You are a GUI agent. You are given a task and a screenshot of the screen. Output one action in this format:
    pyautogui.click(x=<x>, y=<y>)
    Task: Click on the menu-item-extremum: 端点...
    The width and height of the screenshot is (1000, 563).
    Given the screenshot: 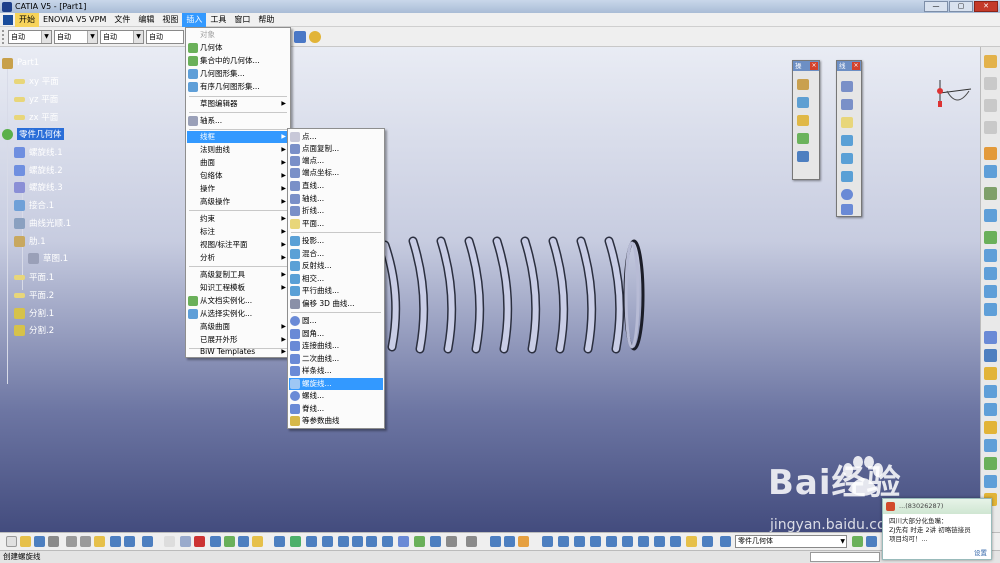 What is the action you would take?
    pyautogui.click(x=336, y=161)
    